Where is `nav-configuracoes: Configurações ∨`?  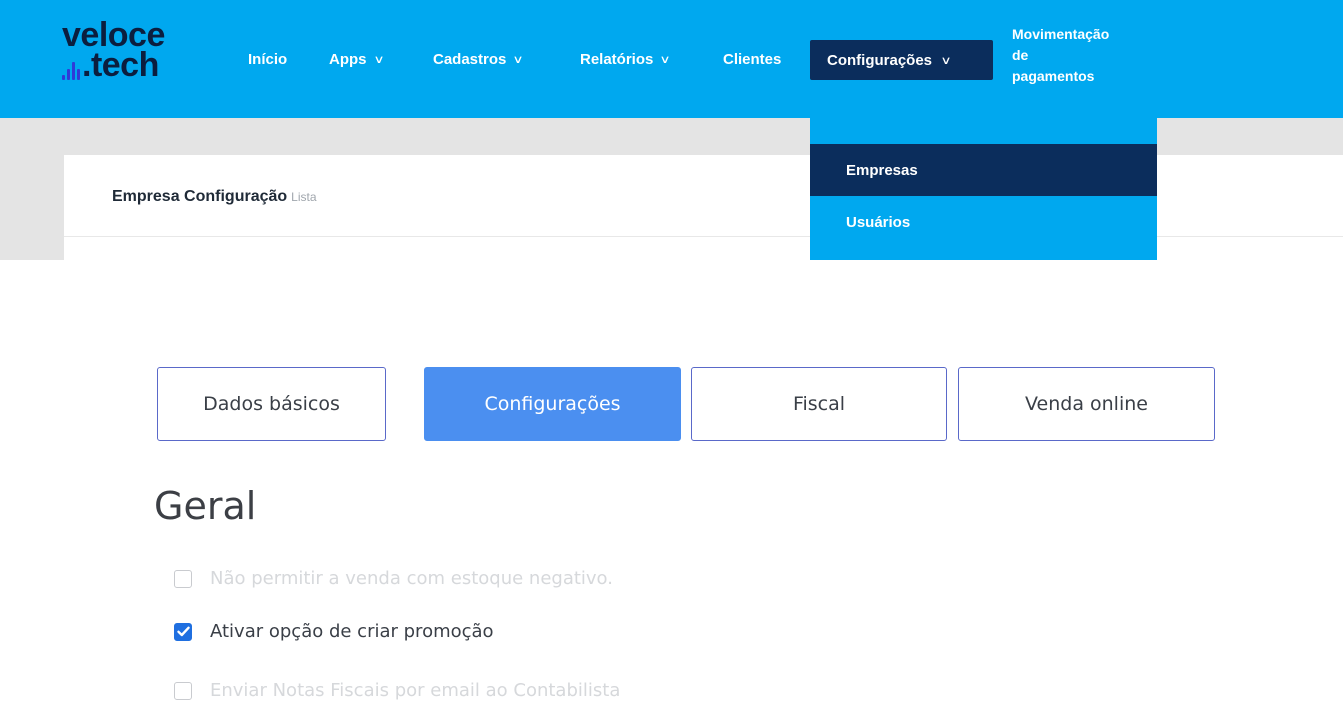
nav-configuracoes: Configurações ∨ is located at coordinates (901, 60).